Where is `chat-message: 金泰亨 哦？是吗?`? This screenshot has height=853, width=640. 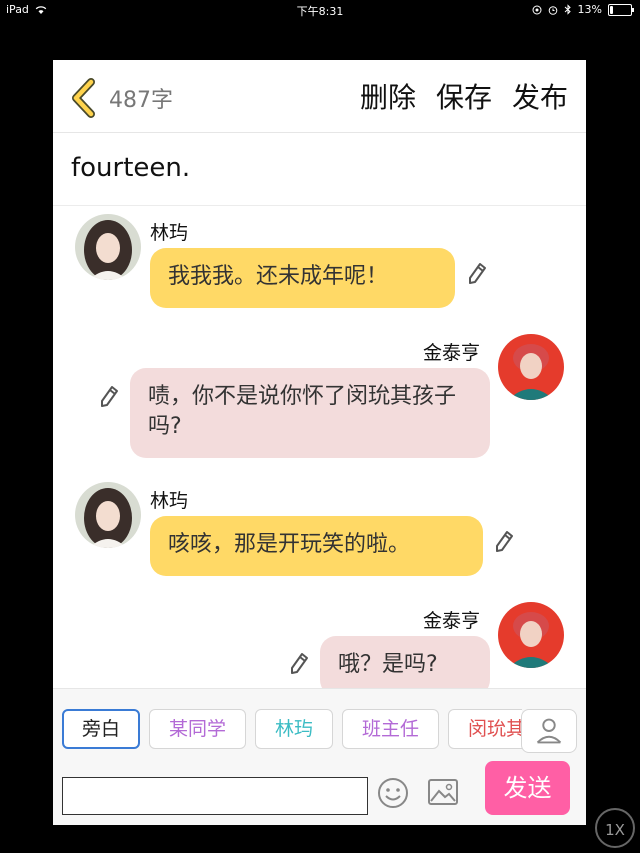
chat-message: 金泰亨 哦？是吗? is located at coordinates (319, 641).